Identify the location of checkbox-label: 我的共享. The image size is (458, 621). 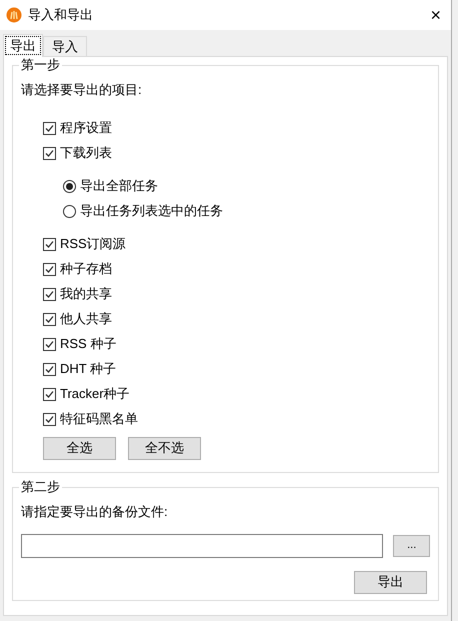
(86, 294).